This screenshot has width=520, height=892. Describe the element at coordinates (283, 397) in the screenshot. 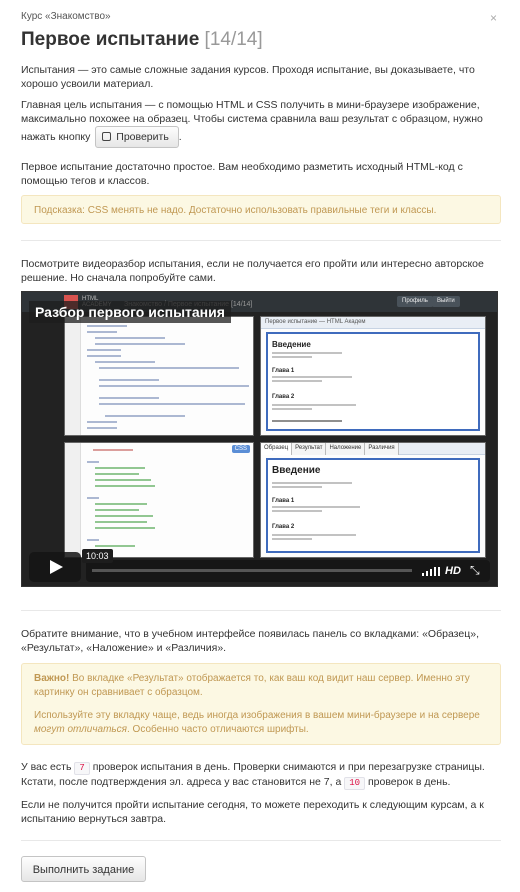

I see `preview-chapter-2: Глава 2` at that location.